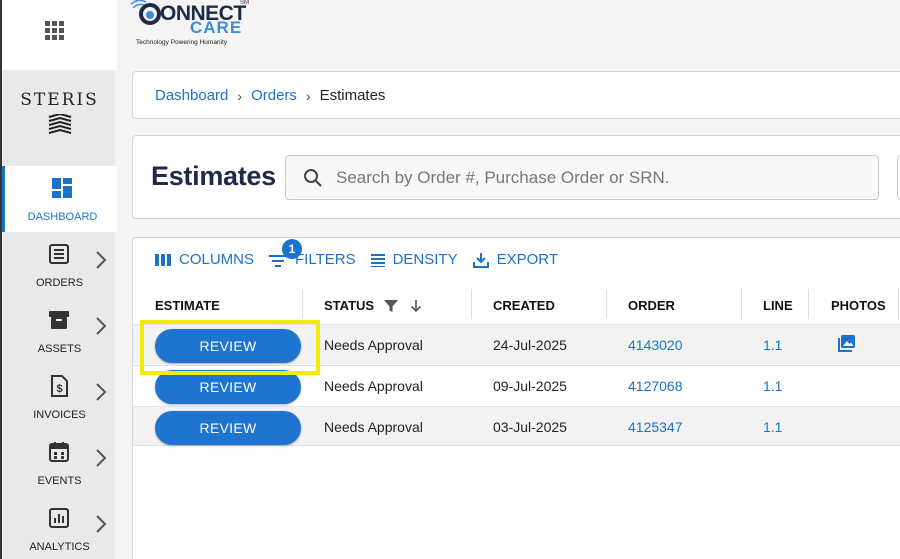 This screenshot has height=559, width=900. I want to click on app-launcher-area, so click(59, 35).